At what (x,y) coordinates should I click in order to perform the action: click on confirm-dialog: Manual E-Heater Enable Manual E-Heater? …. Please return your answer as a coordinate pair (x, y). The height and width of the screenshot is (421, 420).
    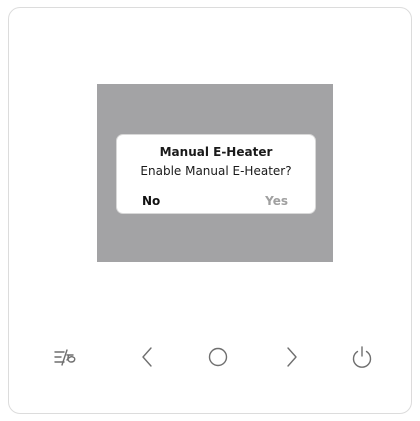
    Looking at the image, I should click on (216, 174).